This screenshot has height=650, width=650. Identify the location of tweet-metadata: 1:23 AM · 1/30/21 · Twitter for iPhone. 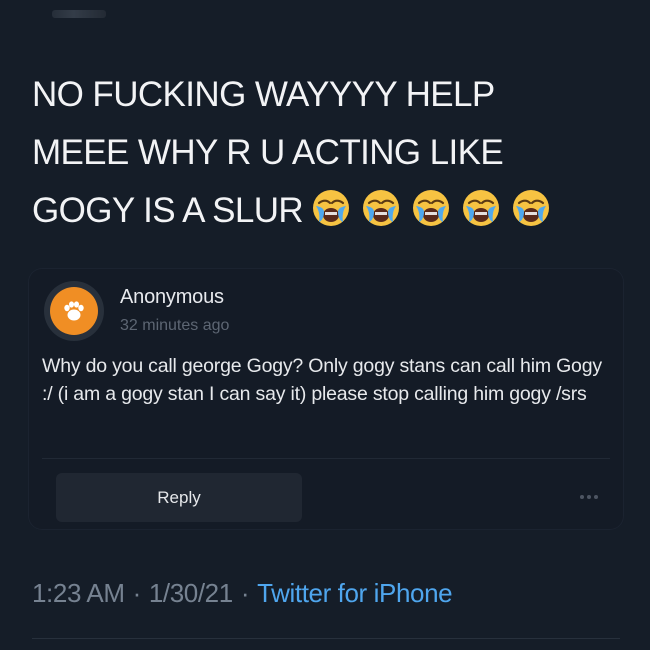
(242, 593).